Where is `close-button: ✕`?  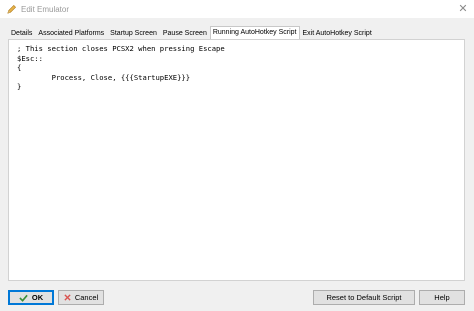
close-button: ✕ is located at coordinates (463, 9).